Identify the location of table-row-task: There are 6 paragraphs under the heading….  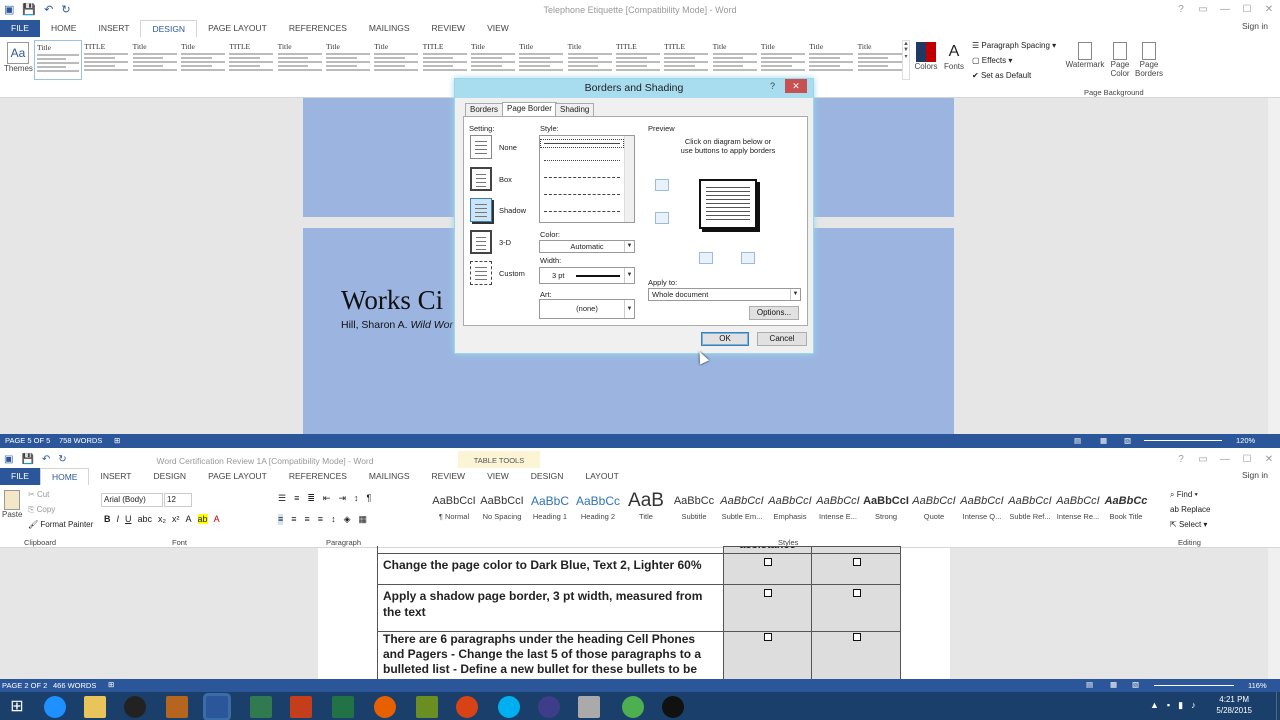
(550, 655).